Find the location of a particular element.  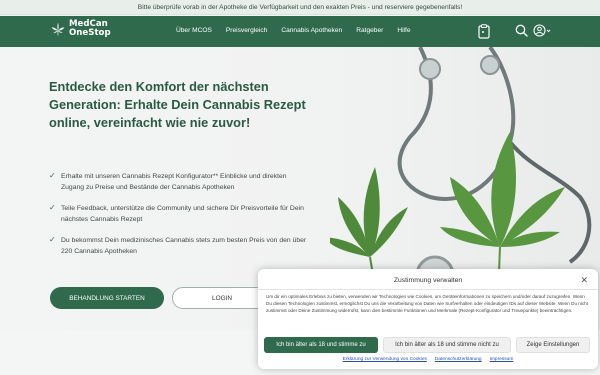

nav-item-ratgeber: Ratgeber is located at coordinates (369, 30).